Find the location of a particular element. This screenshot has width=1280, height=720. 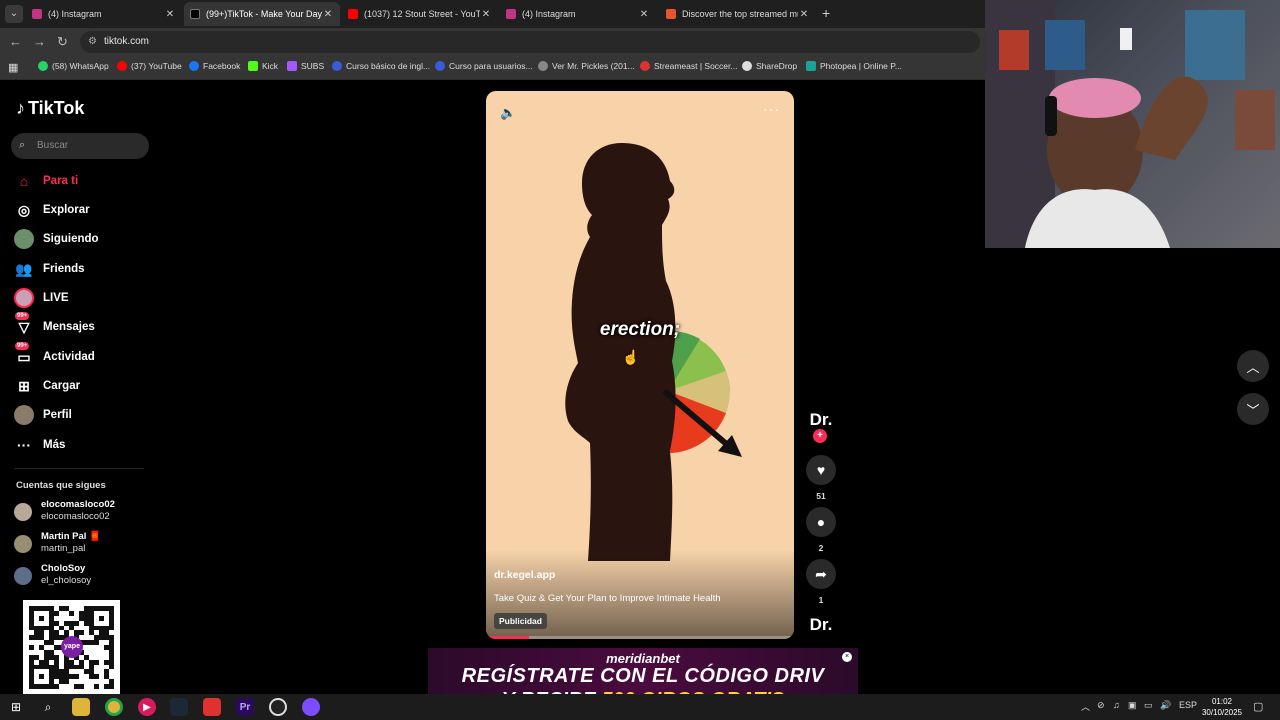

app-red-icon is located at coordinates (212, 707).